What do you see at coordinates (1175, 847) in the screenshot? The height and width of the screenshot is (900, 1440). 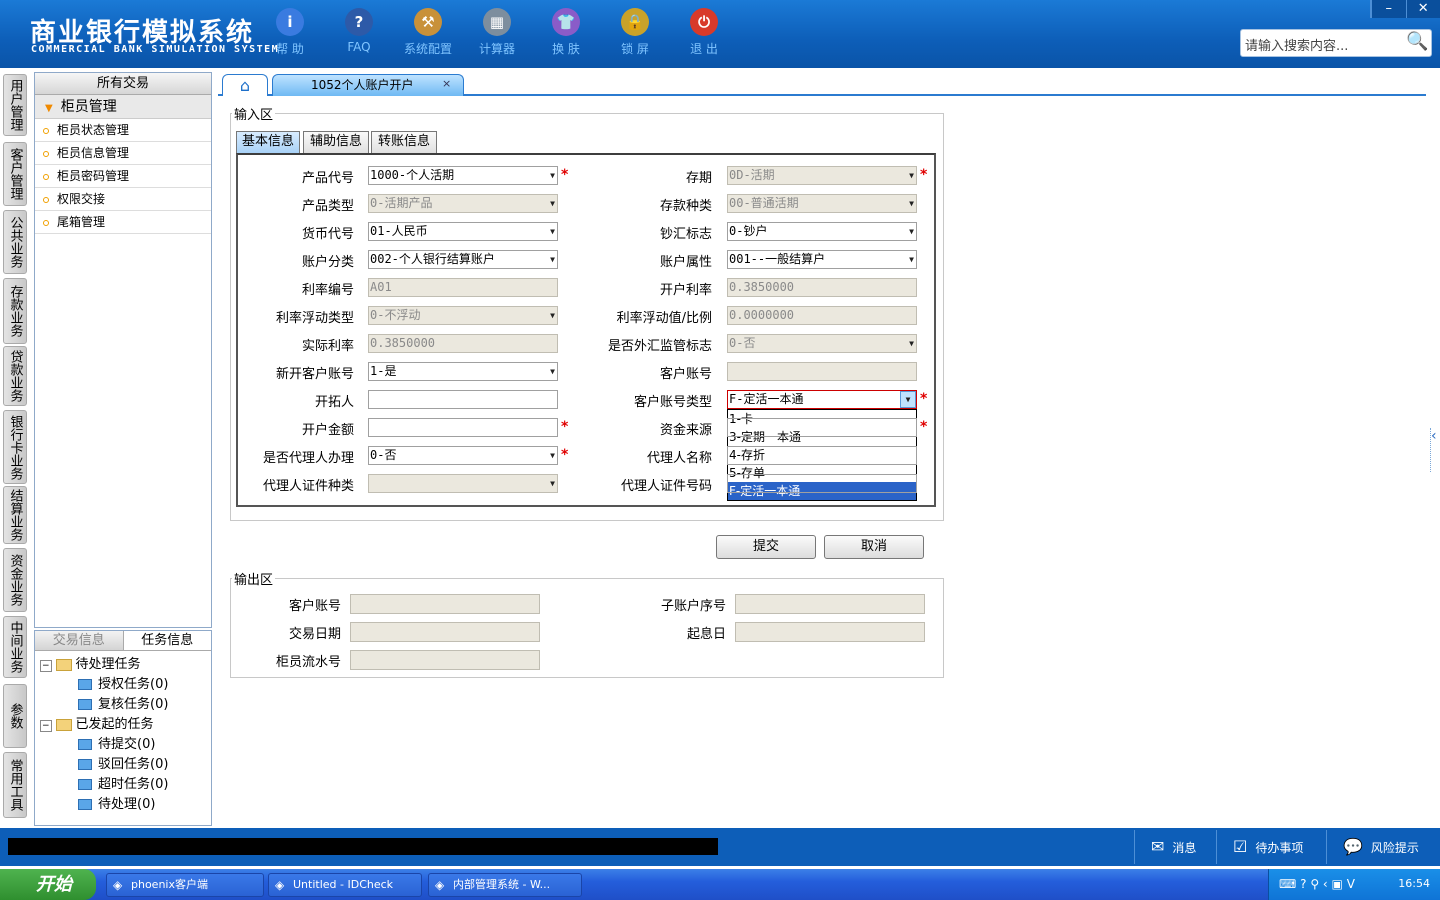 I see `status-mail: ✉ 消息` at bounding box center [1175, 847].